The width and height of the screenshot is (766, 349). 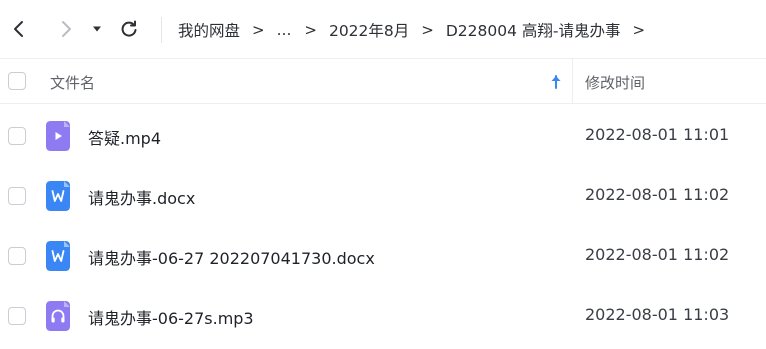 What do you see at coordinates (231, 257) in the screenshot?
I see `file-name: 请鬼办事-06-27 202207041730.docx` at bounding box center [231, 257].